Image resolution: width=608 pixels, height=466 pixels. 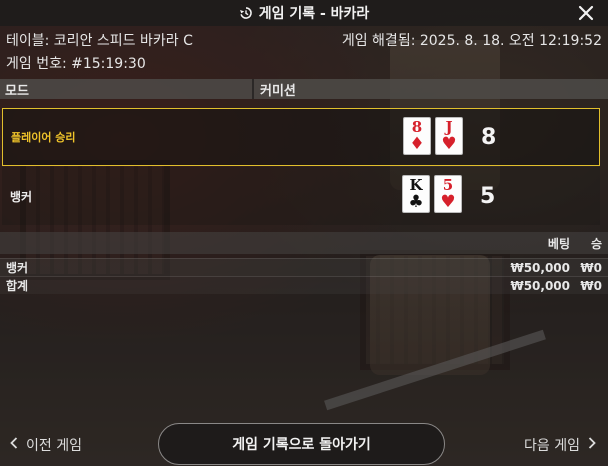 I want to click on playing-card: K ♣, so click(x=416, y=194).